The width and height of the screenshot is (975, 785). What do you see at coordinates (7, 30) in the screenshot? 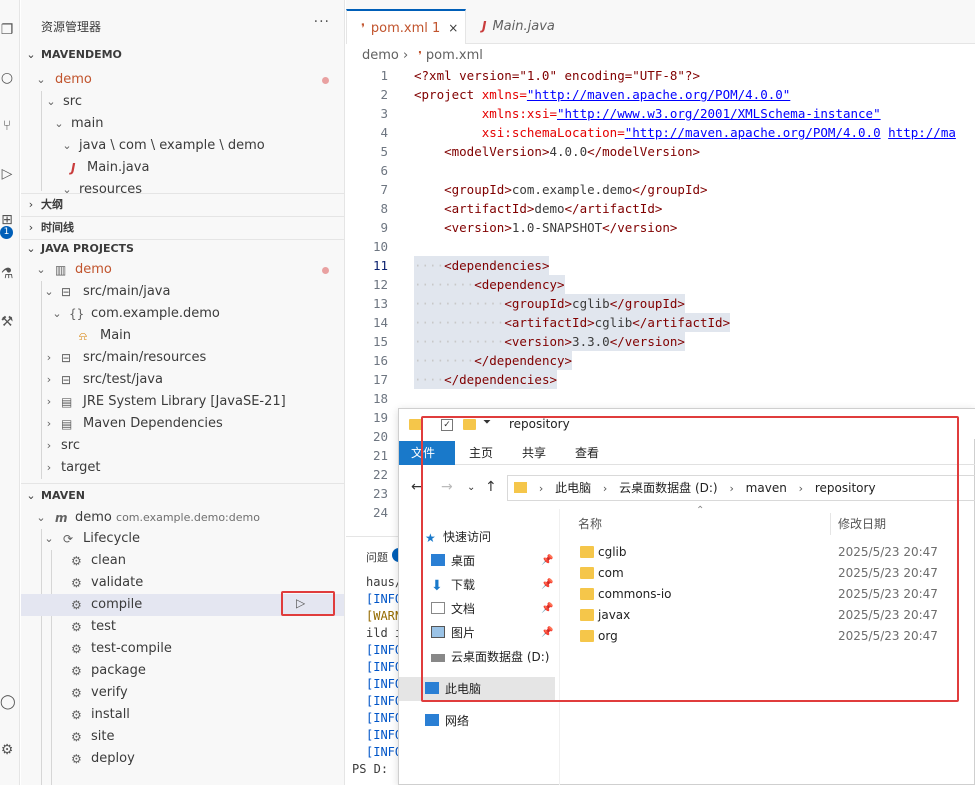
I see `explorer-icon: ❐` at bounding box center [7, 30].